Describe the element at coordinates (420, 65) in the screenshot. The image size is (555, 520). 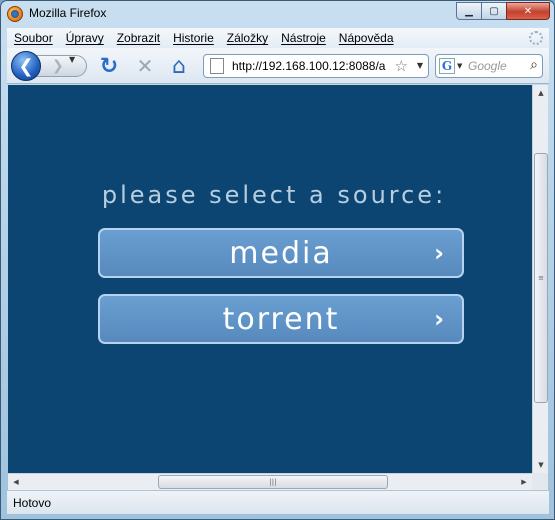
I see `url-dropdown-icon: ▼` at that location.